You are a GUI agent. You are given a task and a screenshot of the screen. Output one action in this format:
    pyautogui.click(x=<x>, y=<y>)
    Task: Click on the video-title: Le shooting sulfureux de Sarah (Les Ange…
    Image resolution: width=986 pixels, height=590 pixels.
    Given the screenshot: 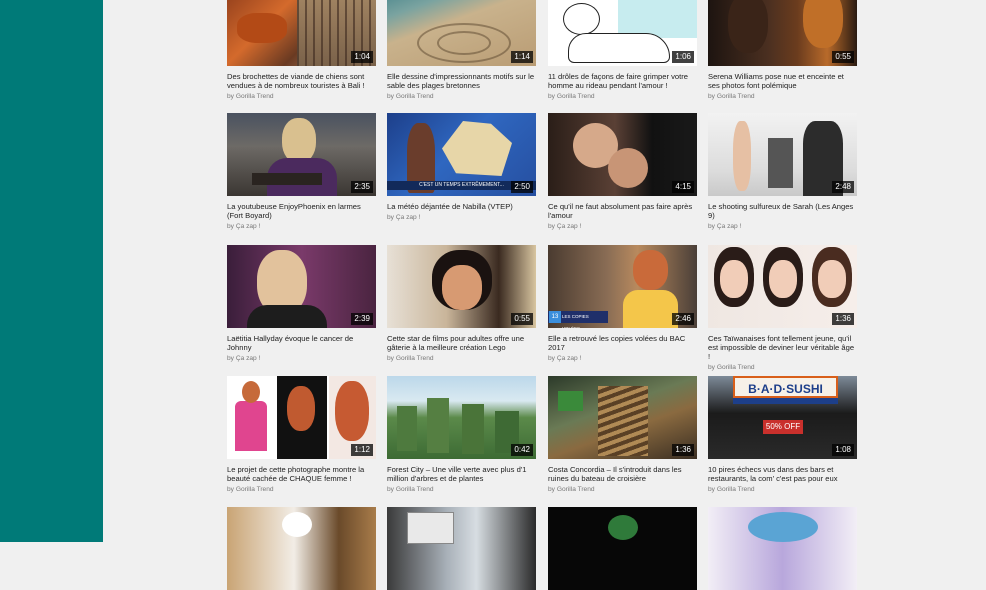 What is the action you would take?
    pyautogui.click(x=782, y=211)
    